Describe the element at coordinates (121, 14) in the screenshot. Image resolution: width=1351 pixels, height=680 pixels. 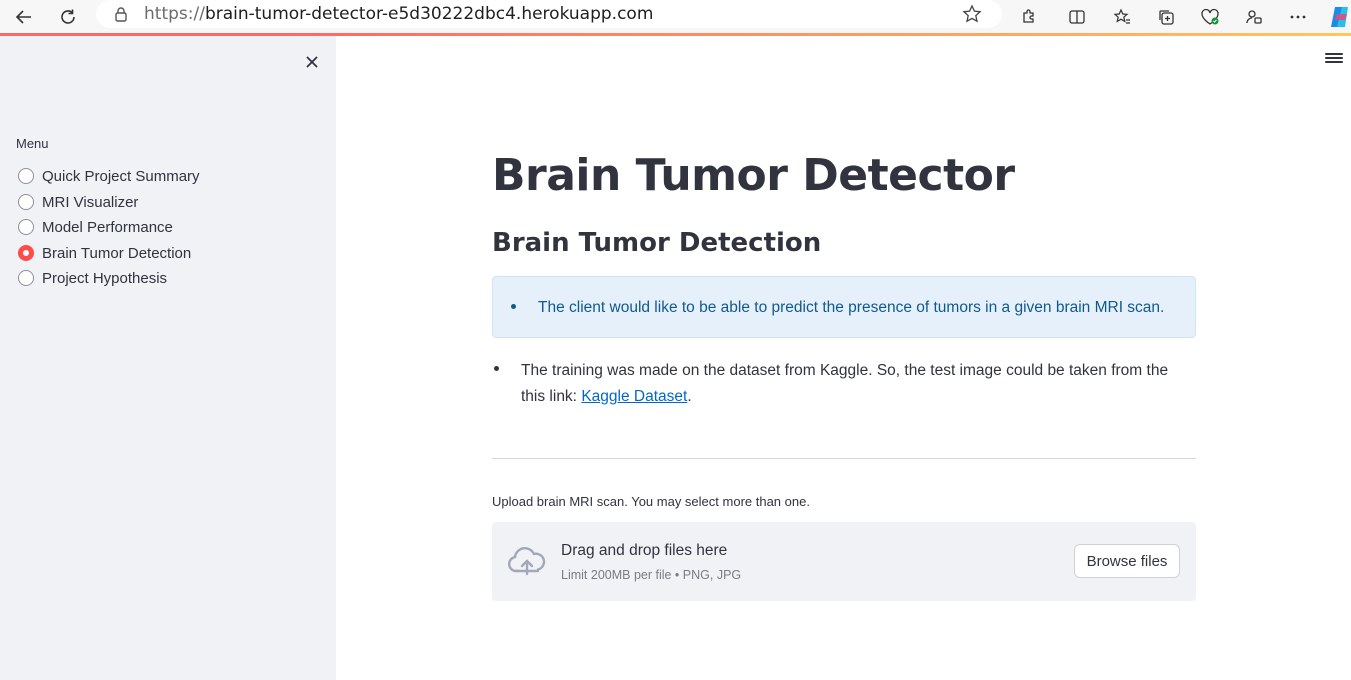
I see `lock-icon` at that location.